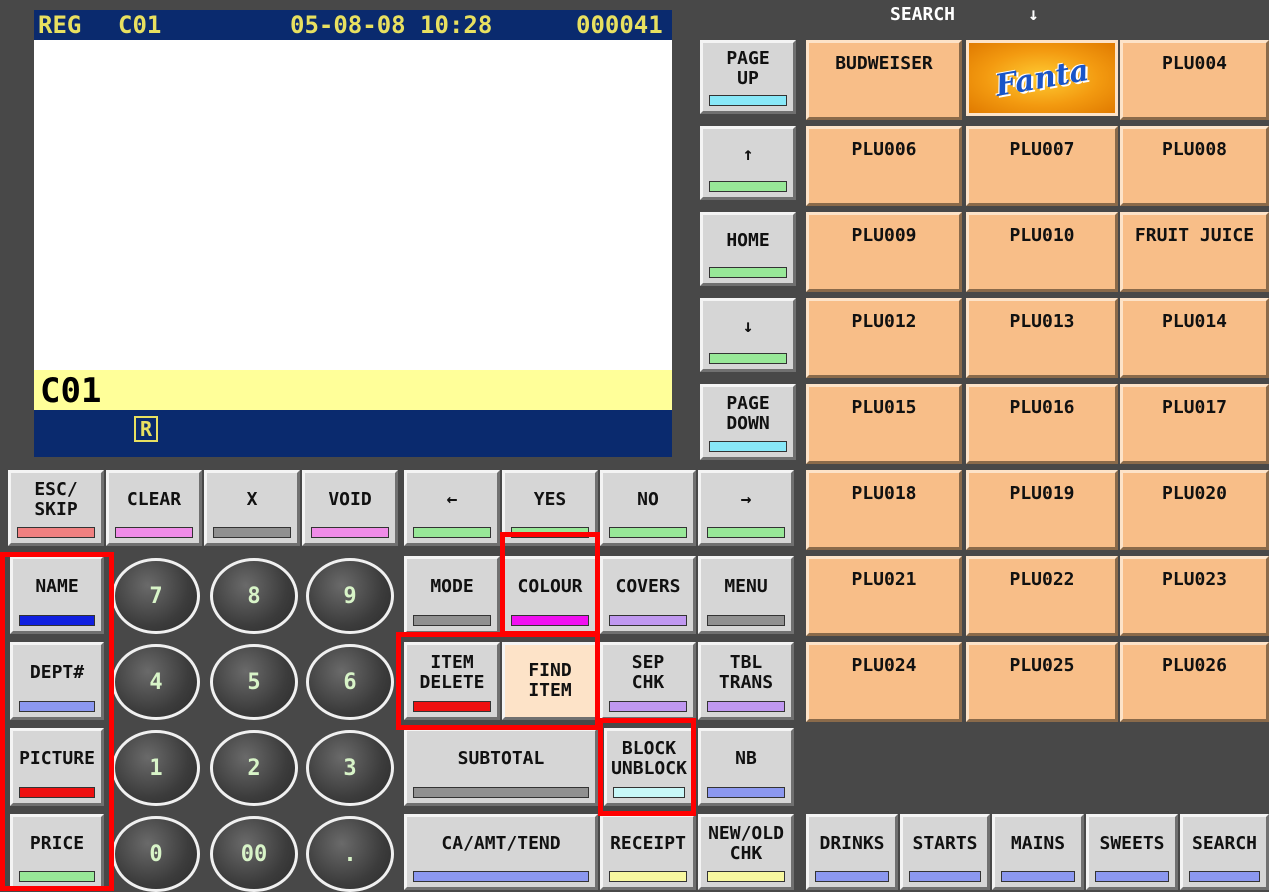 The height and width of the screenshot is (892, 1269). What do you see at coordinates (746, 586) in the screenshot?
I see `menu-label: MENU` at bounding box center [746, 586].